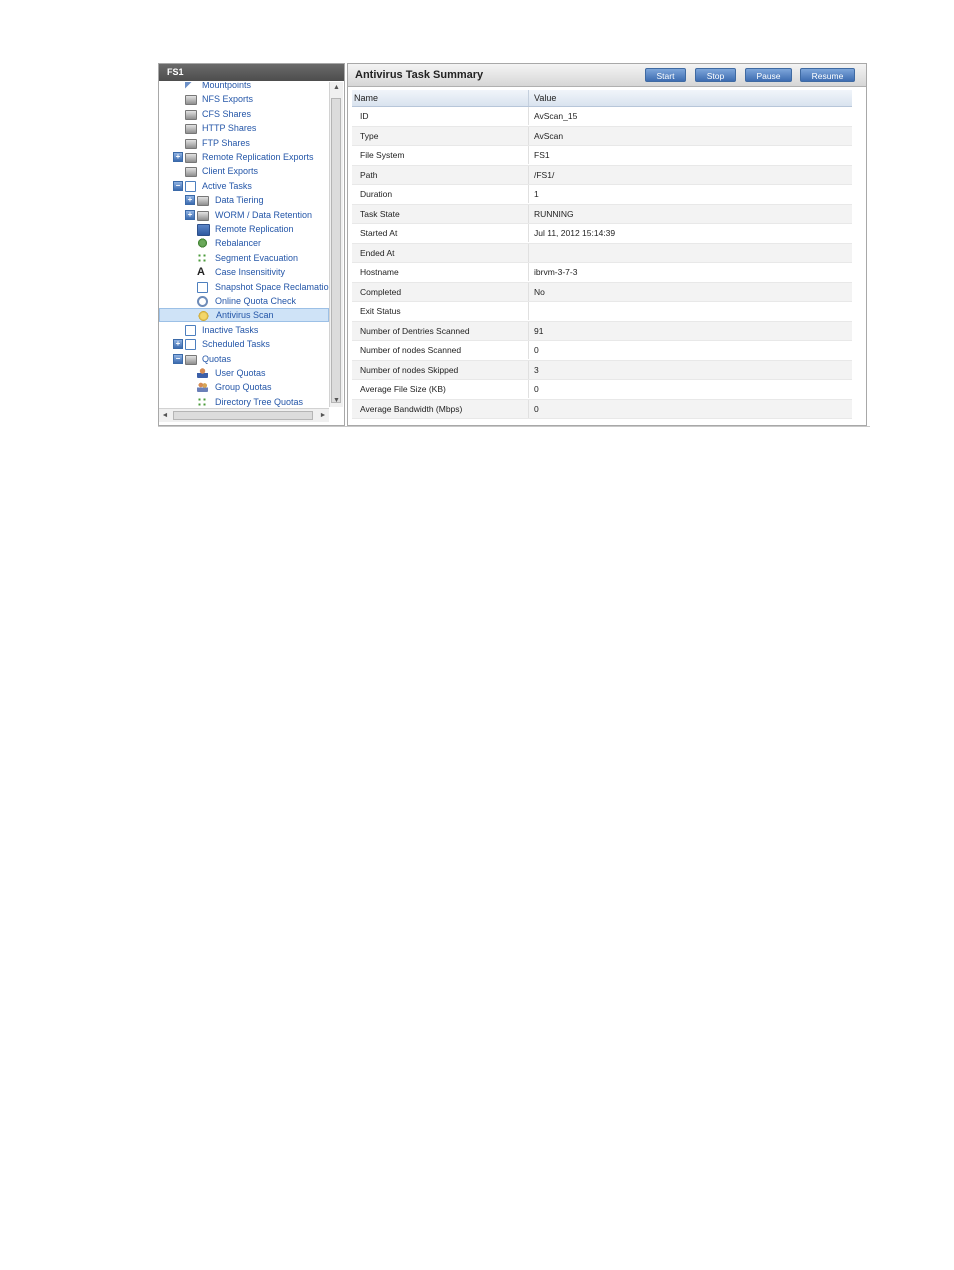 Image resolution: width=954 pixels, height=1270 pixels. Describe the element at coordinates (369, 135) in the screenshot. I see `property-name: Type` at that location.